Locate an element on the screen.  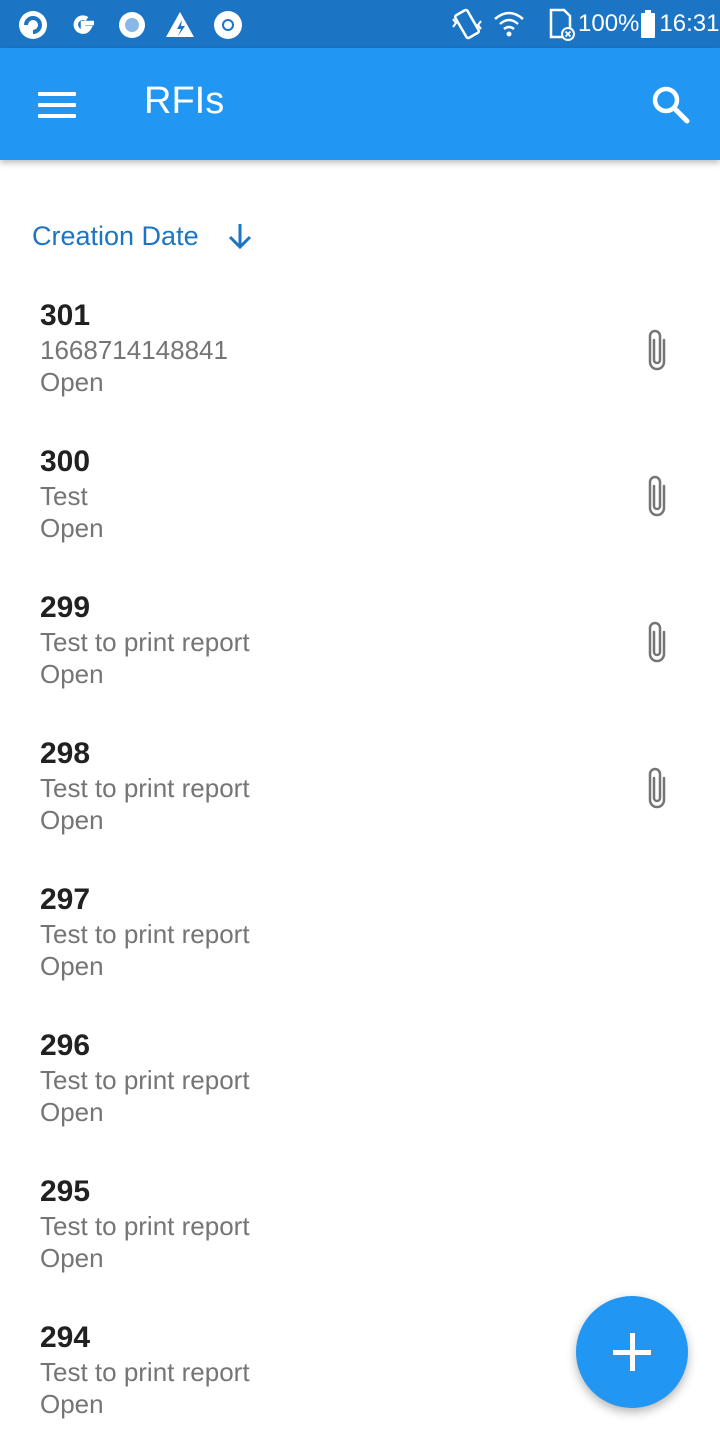
arrow-down-icon is located at coordinates (240, 236).